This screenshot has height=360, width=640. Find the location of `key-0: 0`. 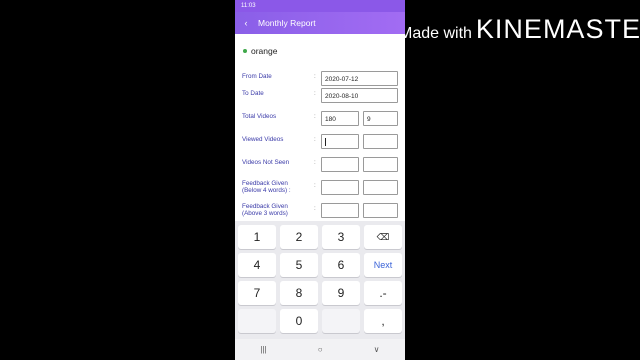

key-0: 0 is located at coordinates (299, 321).